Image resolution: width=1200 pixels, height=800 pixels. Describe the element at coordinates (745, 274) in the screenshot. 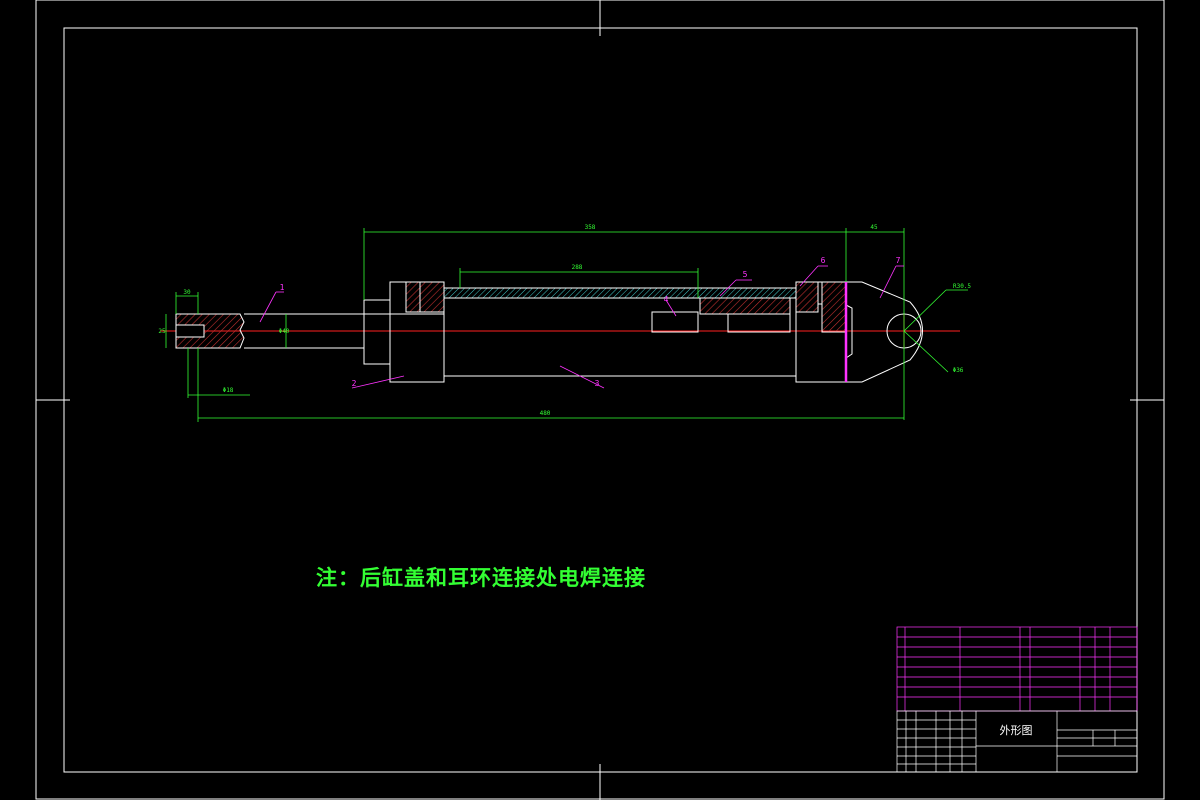

I see `balloon-5: 5` at that location.